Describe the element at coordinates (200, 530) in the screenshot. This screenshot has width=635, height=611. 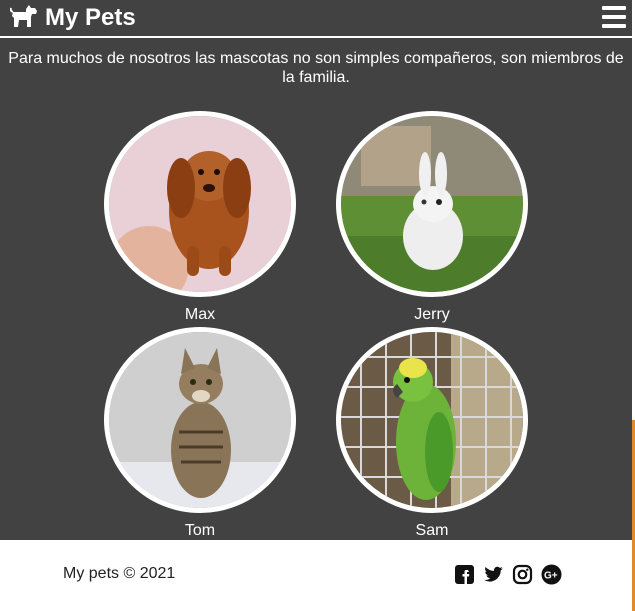
I see `pet-name: Tom` at that location.